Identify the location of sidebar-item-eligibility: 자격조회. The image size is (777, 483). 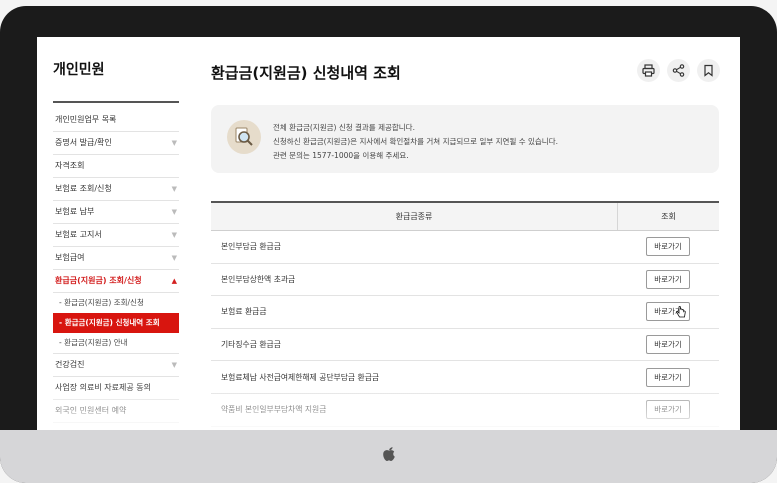
(116, 166).